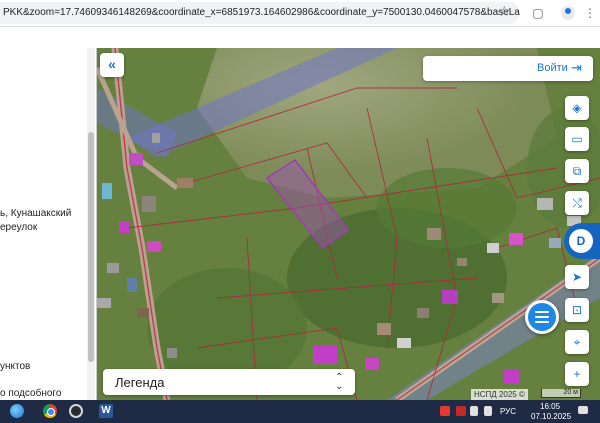 The width and height of the screenshot is (600, 423). Describe the element at coordinates (577, 342) in the screenshot. I see `location-icon: ⌖` at that location.